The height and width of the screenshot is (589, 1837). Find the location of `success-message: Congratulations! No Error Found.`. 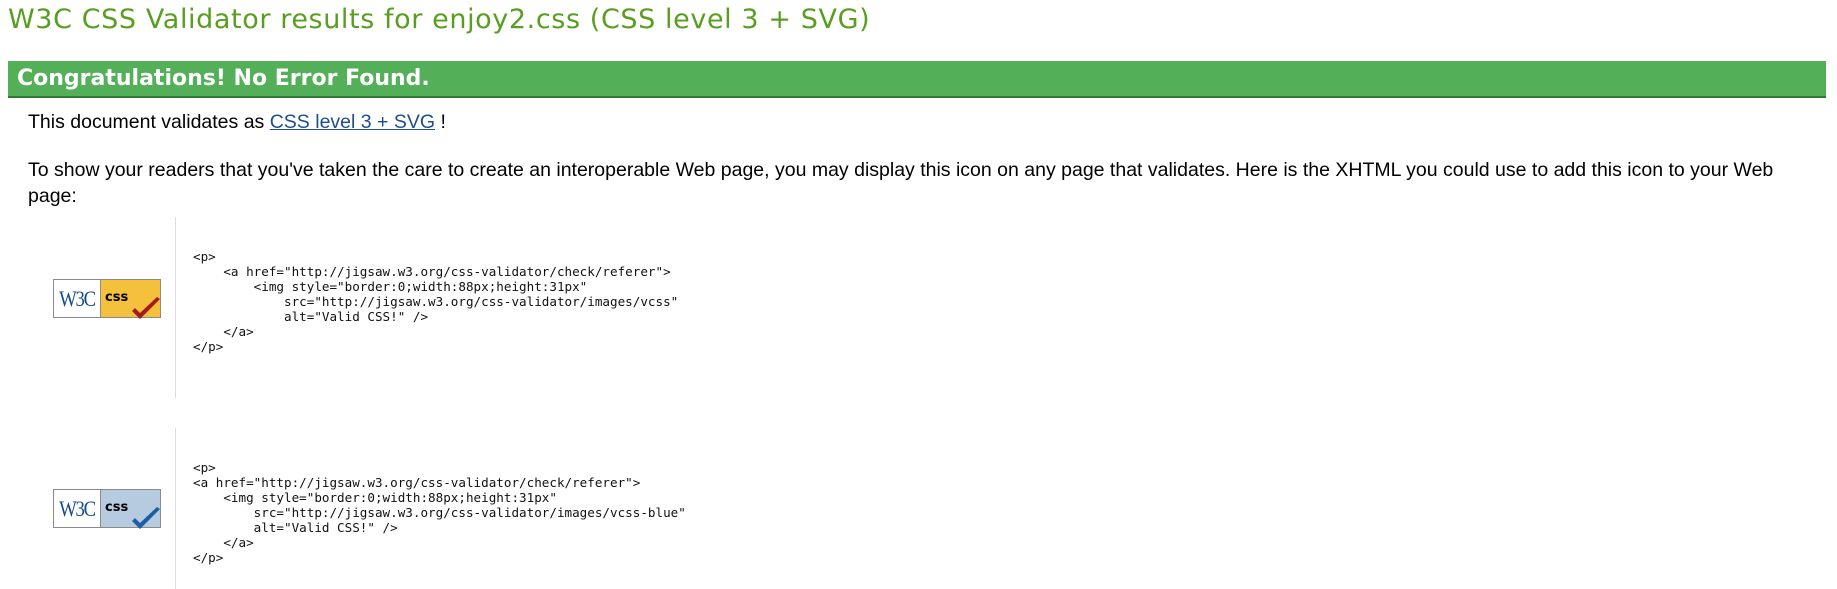

success-message: Congratulations! No Error Found. is located at coordinates (223, 78).